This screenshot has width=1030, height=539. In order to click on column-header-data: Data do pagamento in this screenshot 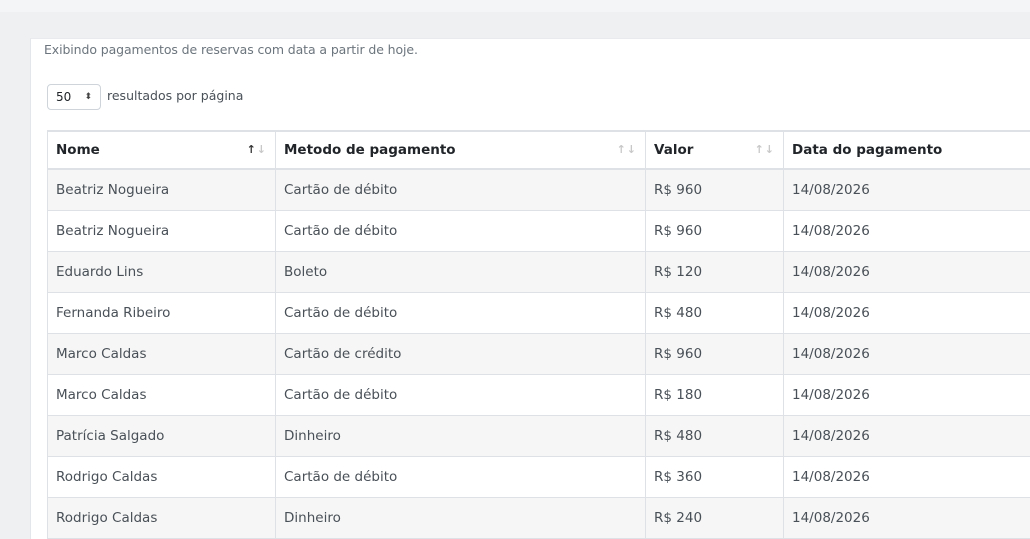, I will do `click(907, 150)`.